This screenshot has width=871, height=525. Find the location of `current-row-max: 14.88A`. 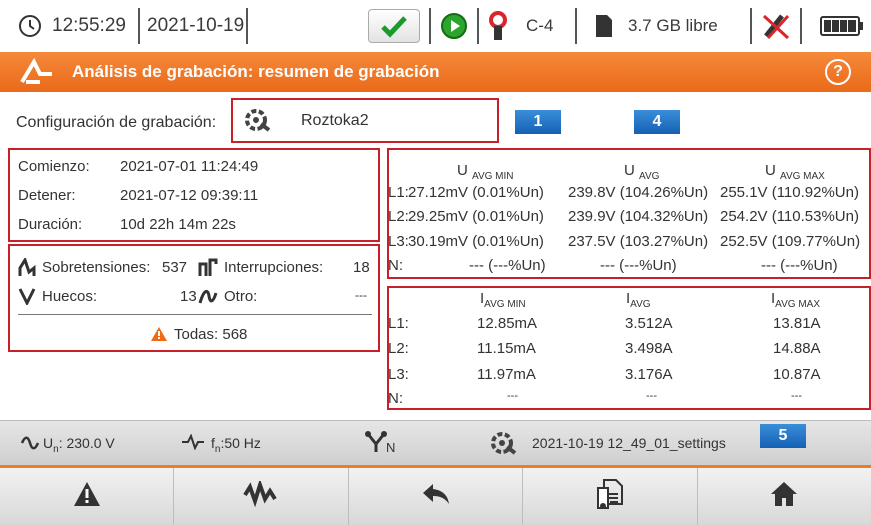

current-row-max: 14.88A is located at coordinates (797, 348).